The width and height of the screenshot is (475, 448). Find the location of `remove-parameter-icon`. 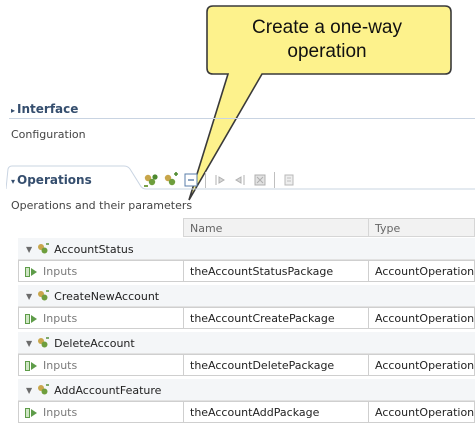

remove-parameter-icon is located at coordinates (260, 180).